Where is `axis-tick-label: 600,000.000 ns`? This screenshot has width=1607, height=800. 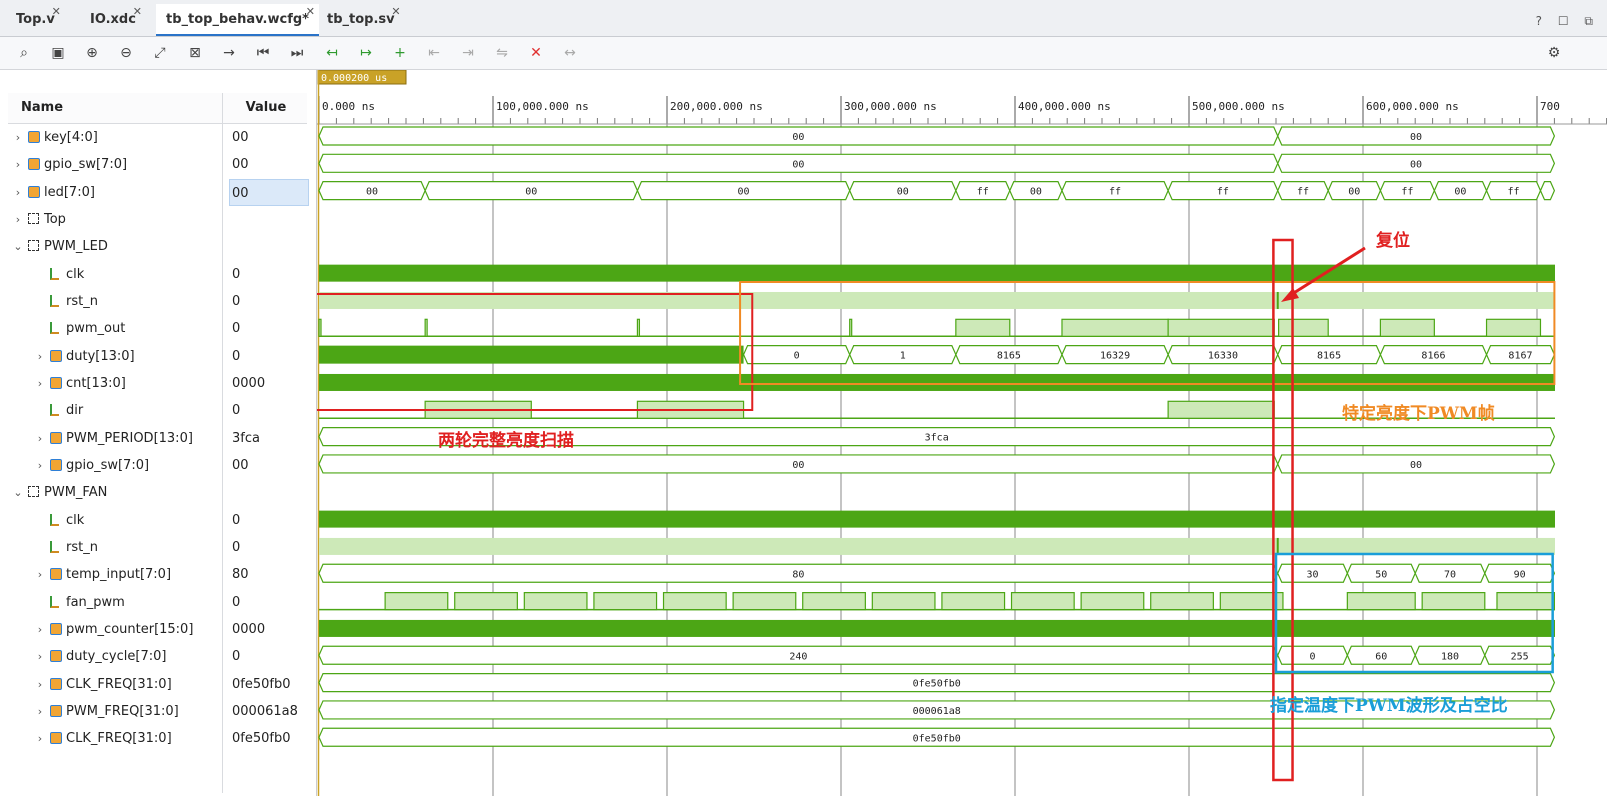
axis-tick-label: 600,000.000 ns is located at coordinates (1412, 106).